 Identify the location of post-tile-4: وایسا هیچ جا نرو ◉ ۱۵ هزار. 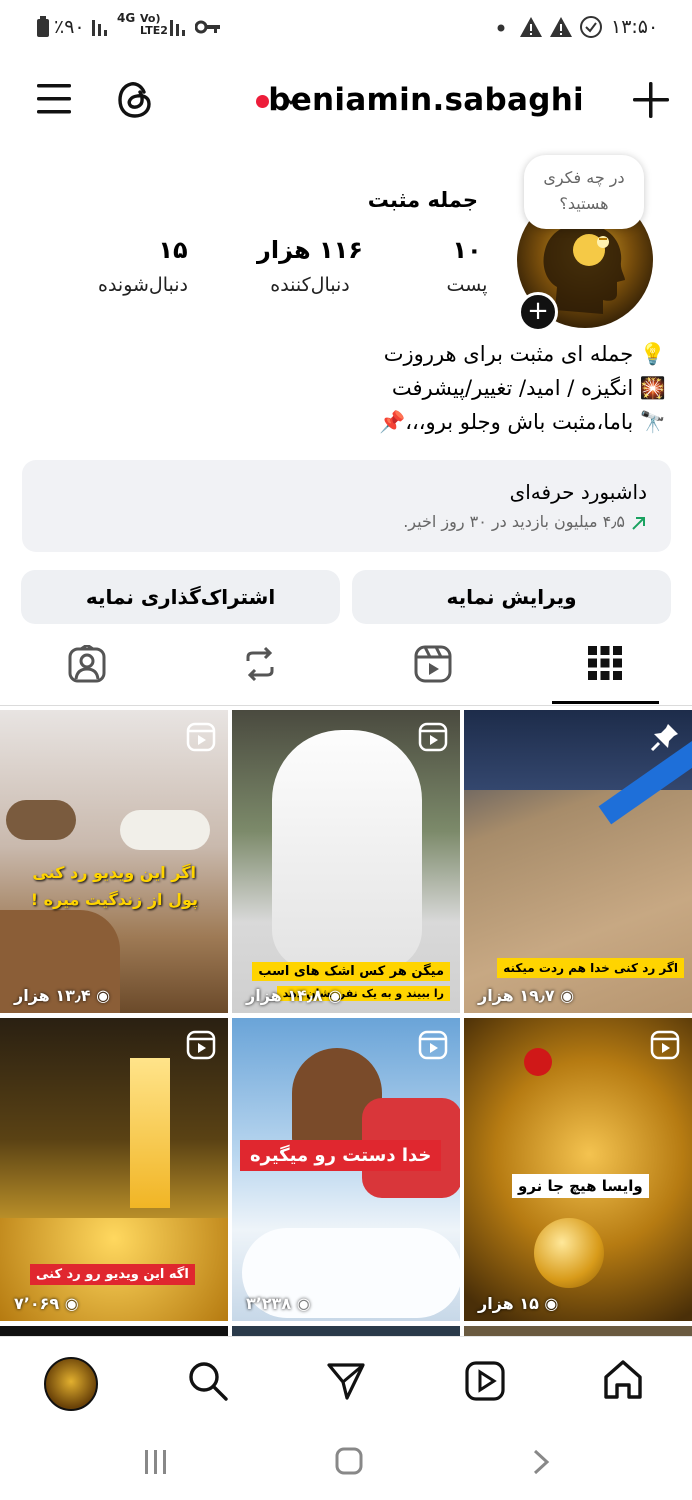
(578, 1169).